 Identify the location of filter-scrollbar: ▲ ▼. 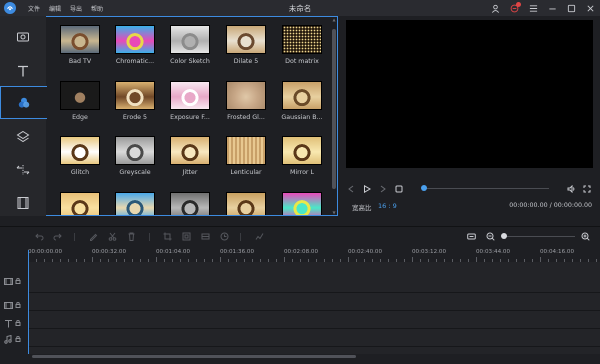
(334, 116).